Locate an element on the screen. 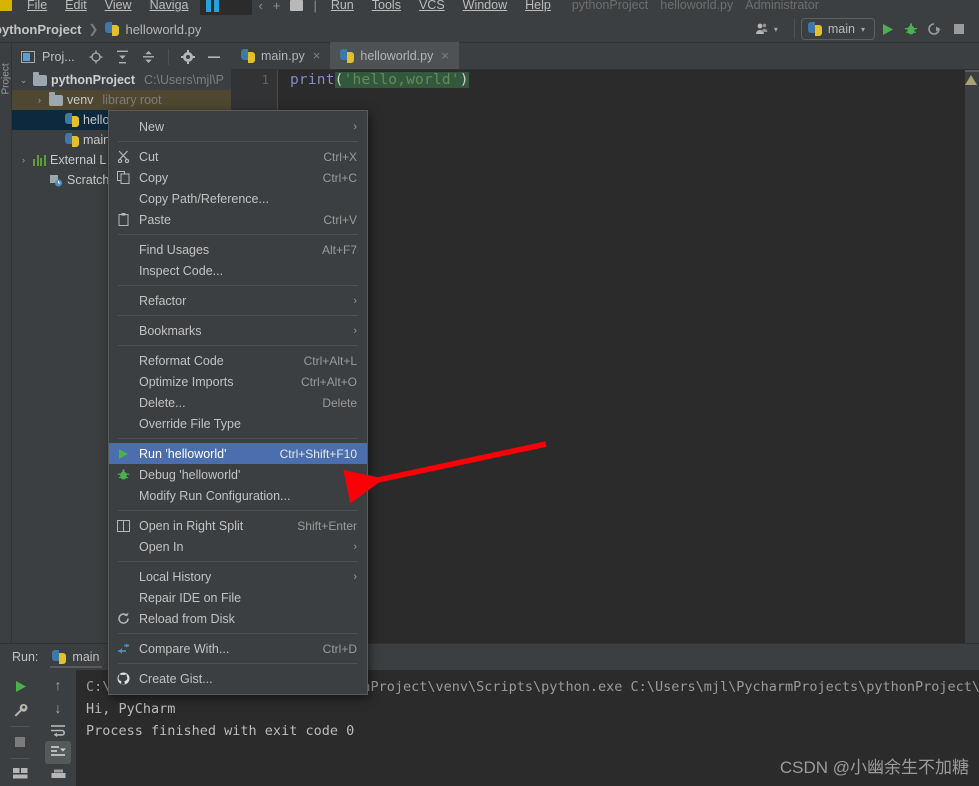 The width and height of the screenshot is (979, 786). back-icon: ‹ is located at coordinates (261, 6).